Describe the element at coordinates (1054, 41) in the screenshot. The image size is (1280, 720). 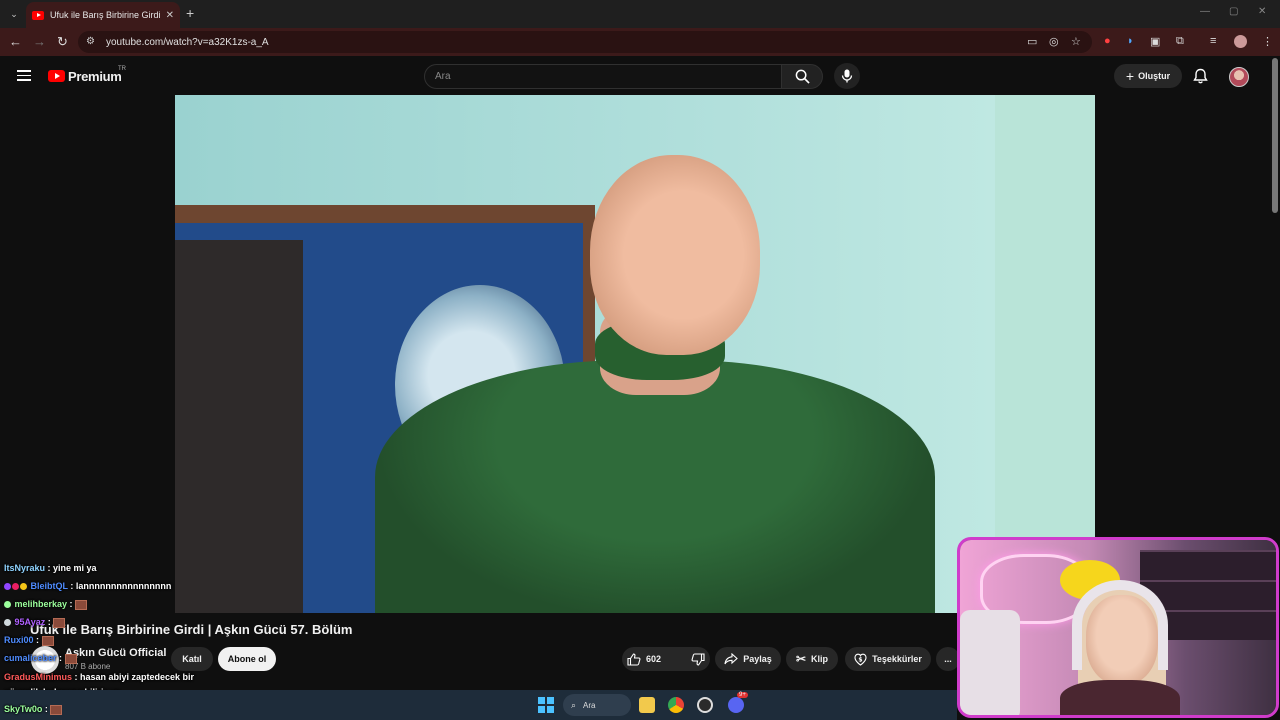
I see `eye-off-icon: ◎` at that location.